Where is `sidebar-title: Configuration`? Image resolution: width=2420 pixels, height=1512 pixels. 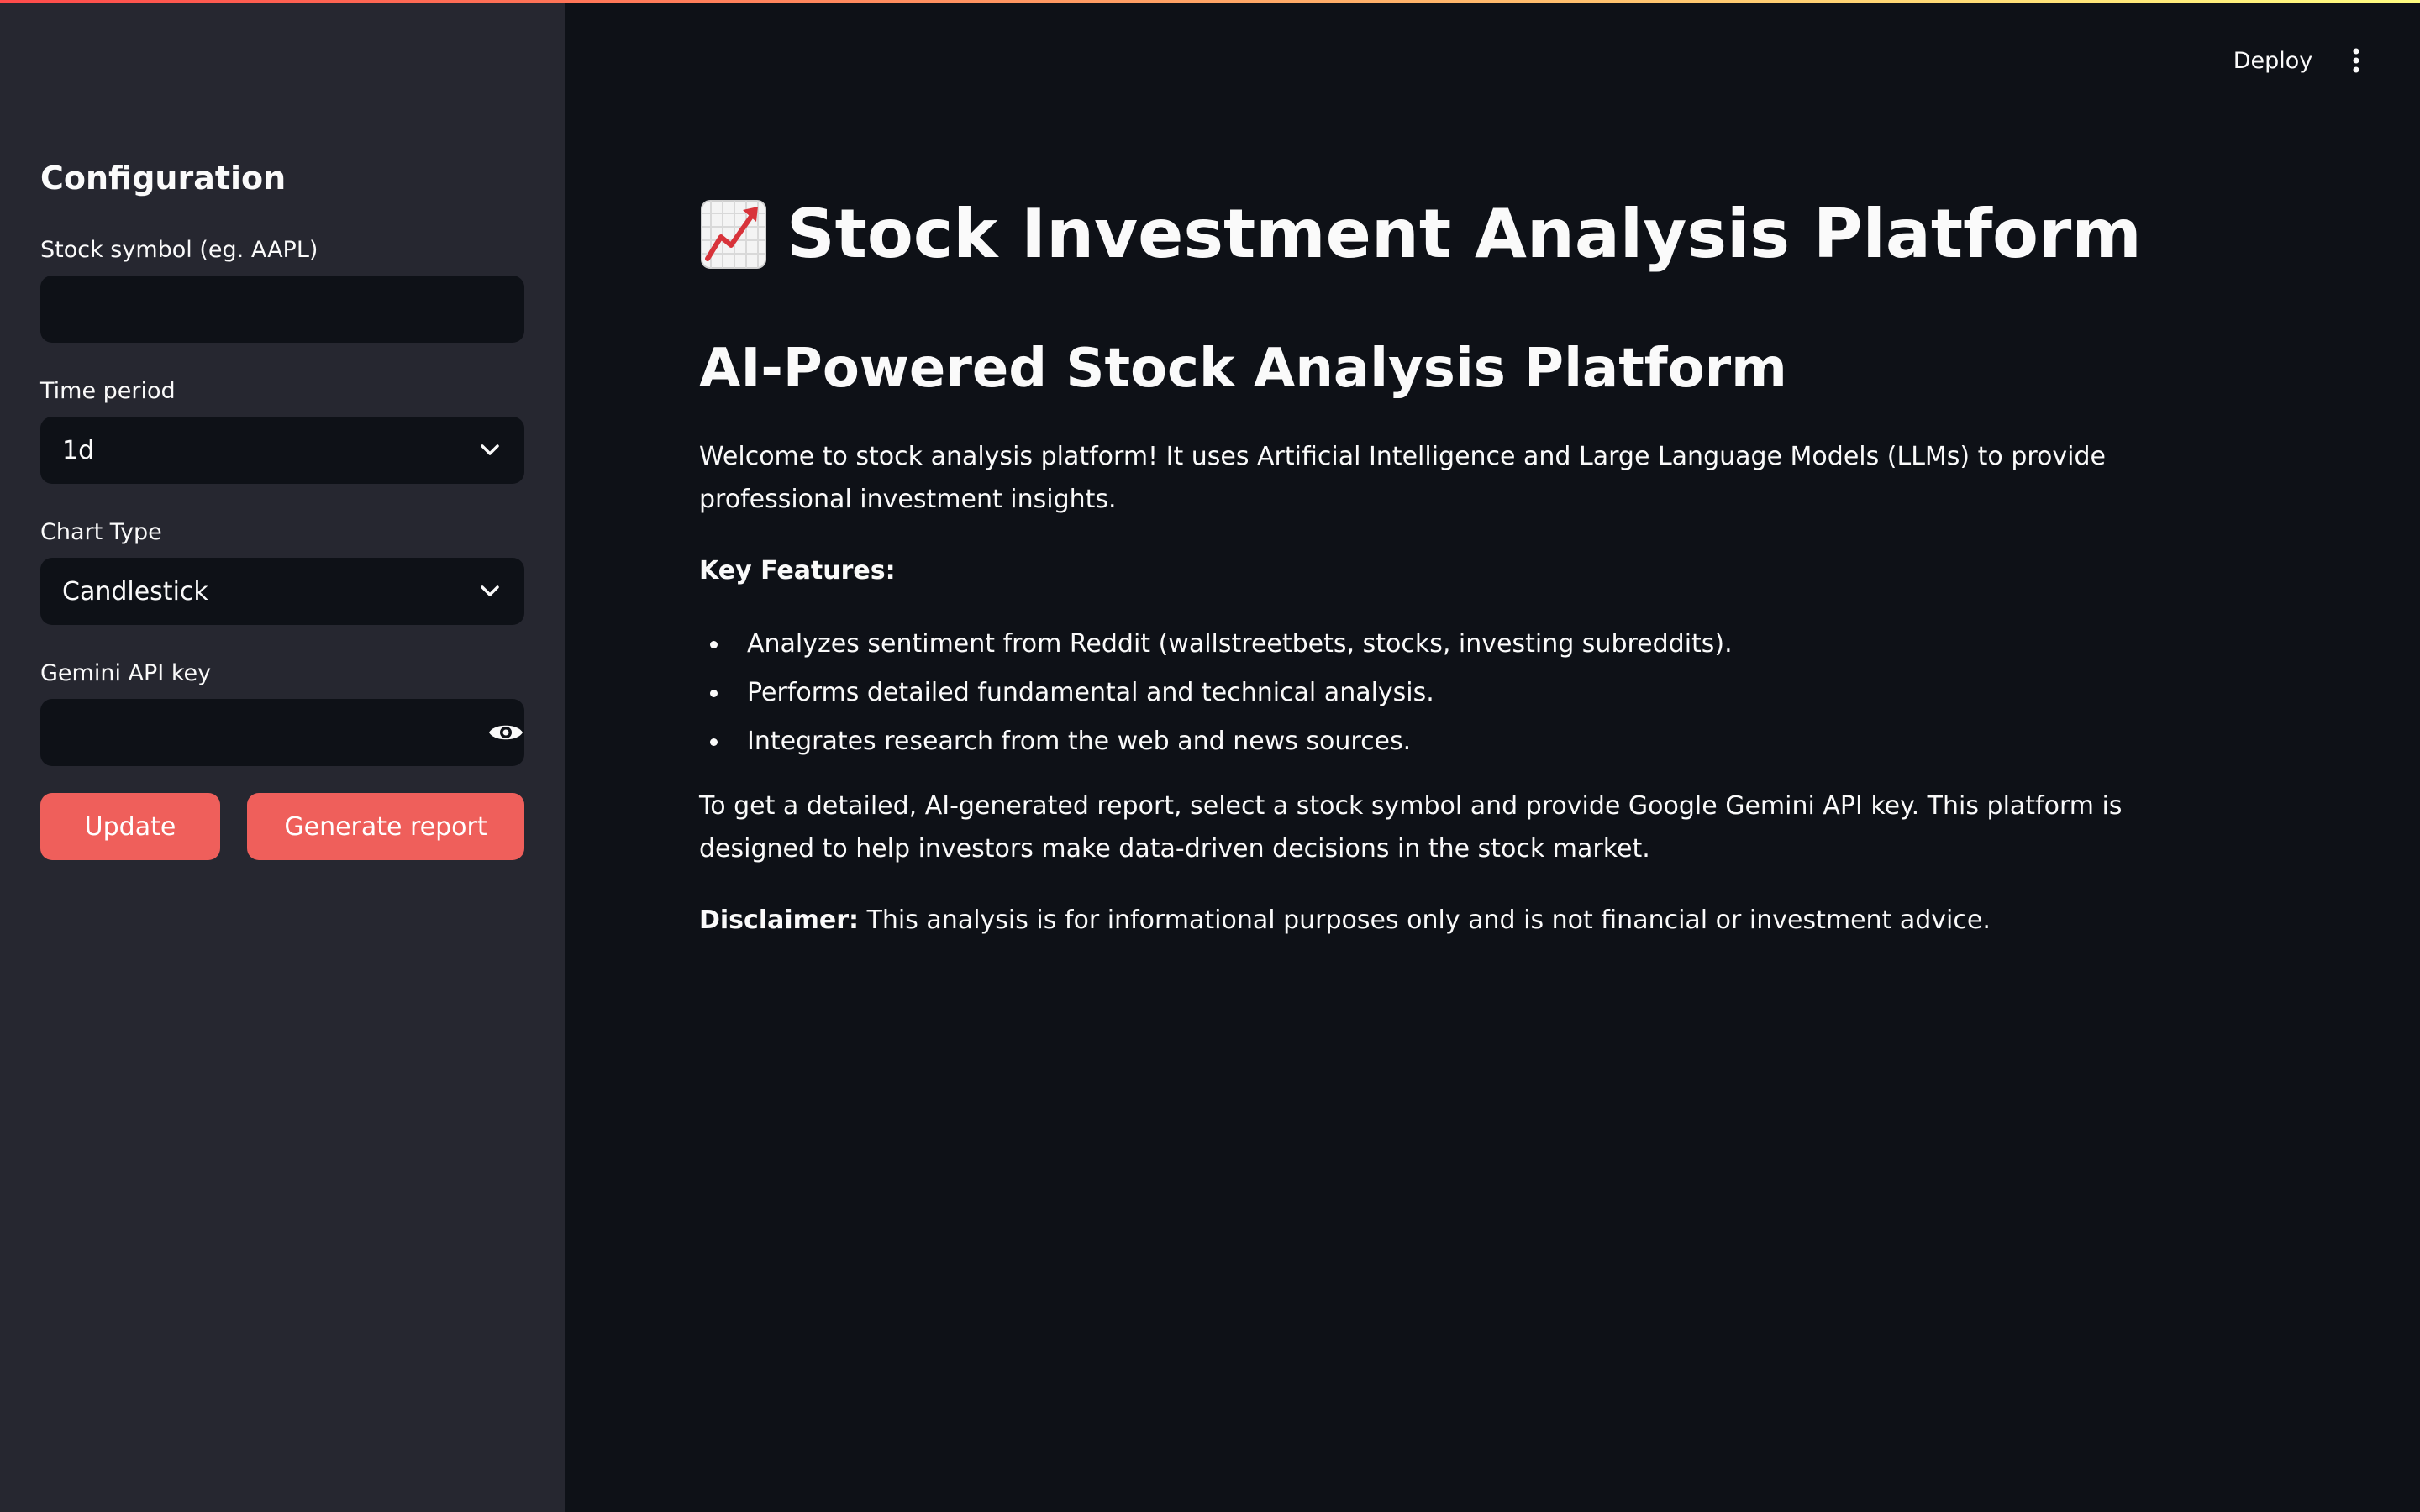 sidebar-title: Configuration is located at coordinates (163, 178).